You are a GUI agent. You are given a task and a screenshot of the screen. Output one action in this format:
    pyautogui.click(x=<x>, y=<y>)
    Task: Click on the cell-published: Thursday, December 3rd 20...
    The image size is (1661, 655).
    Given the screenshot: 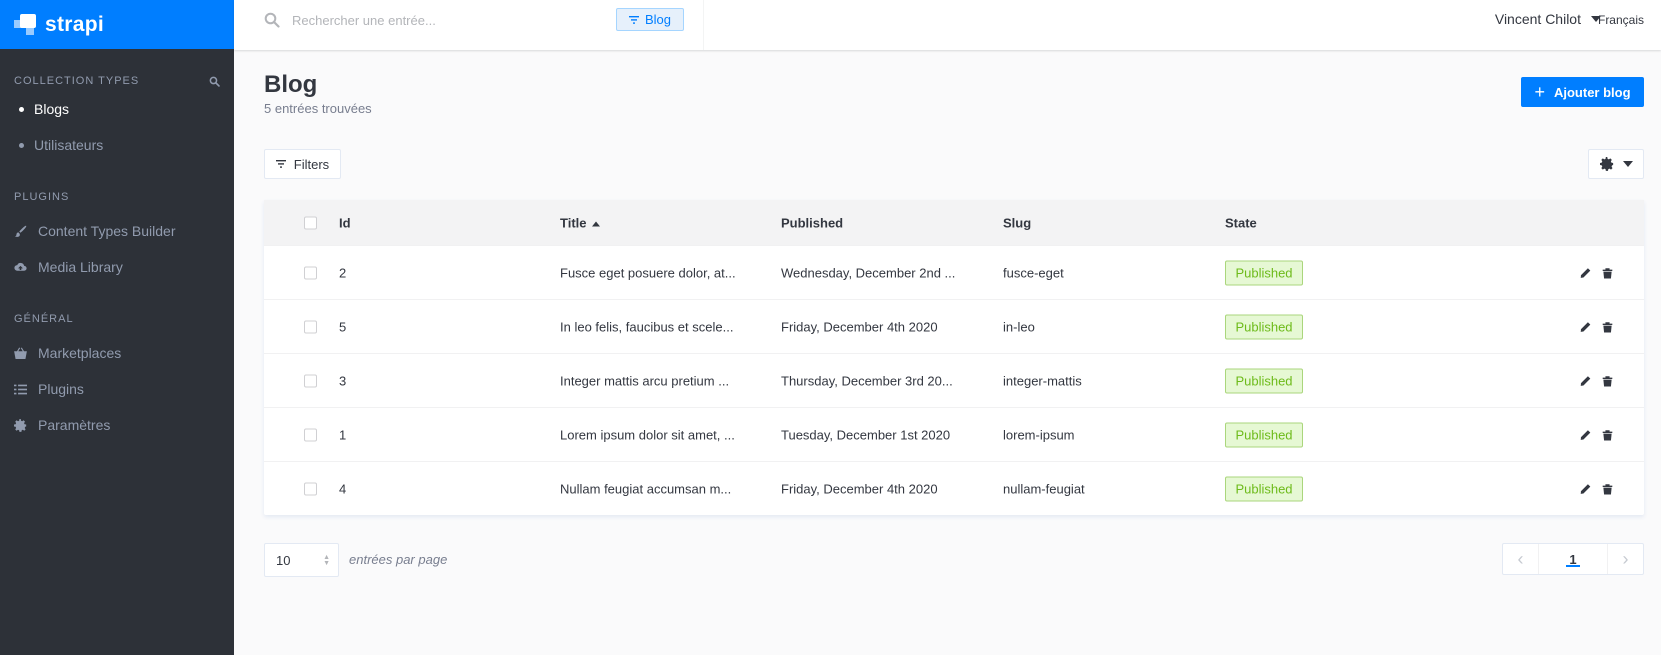 What is the action you would take?
    pyautogui.click(x=867, y=380)
    